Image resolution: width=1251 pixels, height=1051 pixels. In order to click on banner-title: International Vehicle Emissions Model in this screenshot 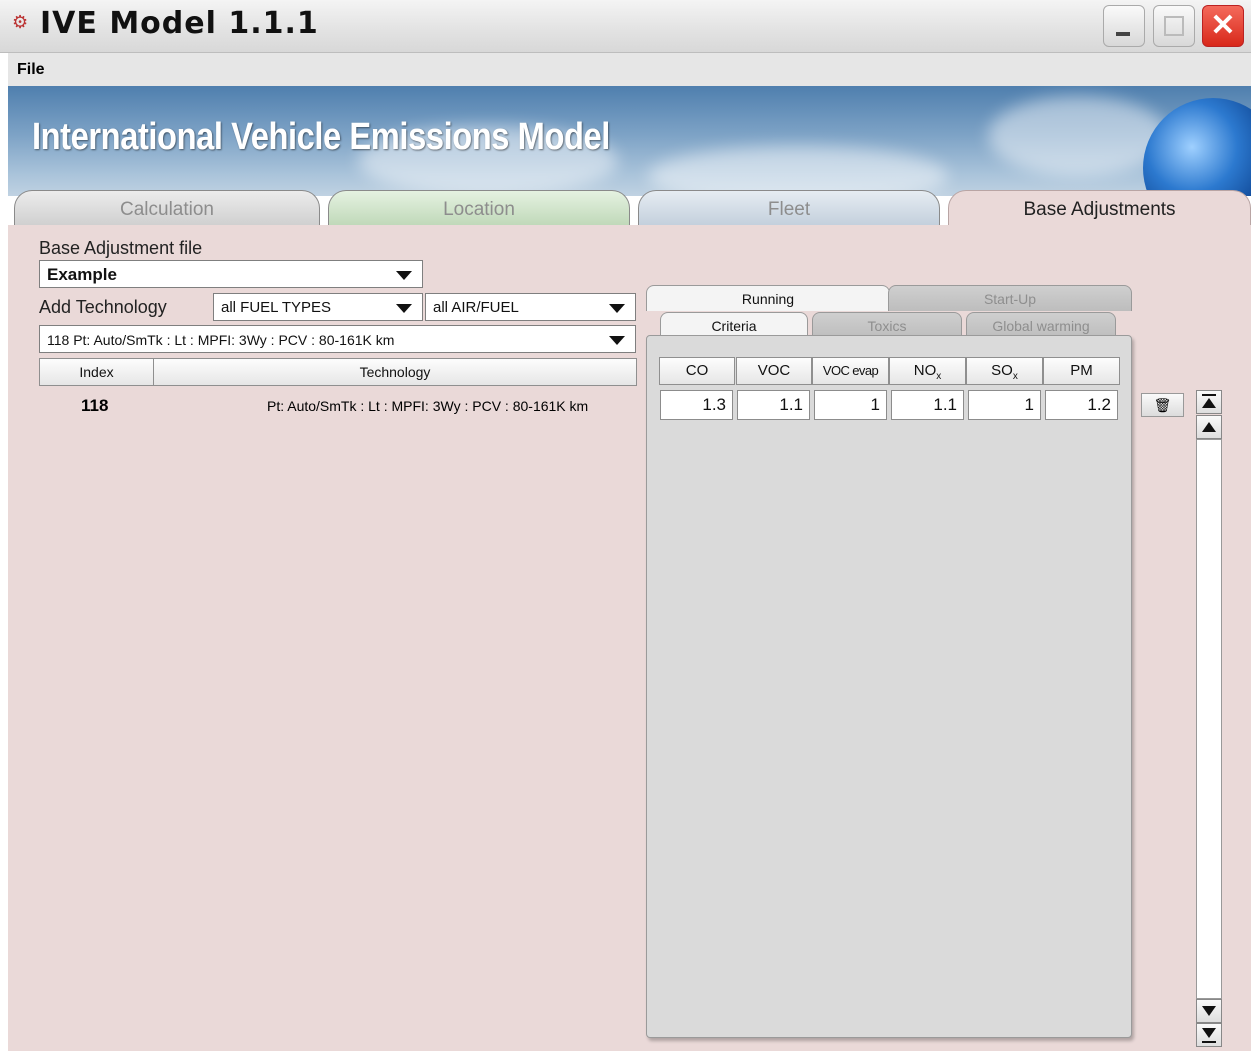, I will do `click(321, 137)`.